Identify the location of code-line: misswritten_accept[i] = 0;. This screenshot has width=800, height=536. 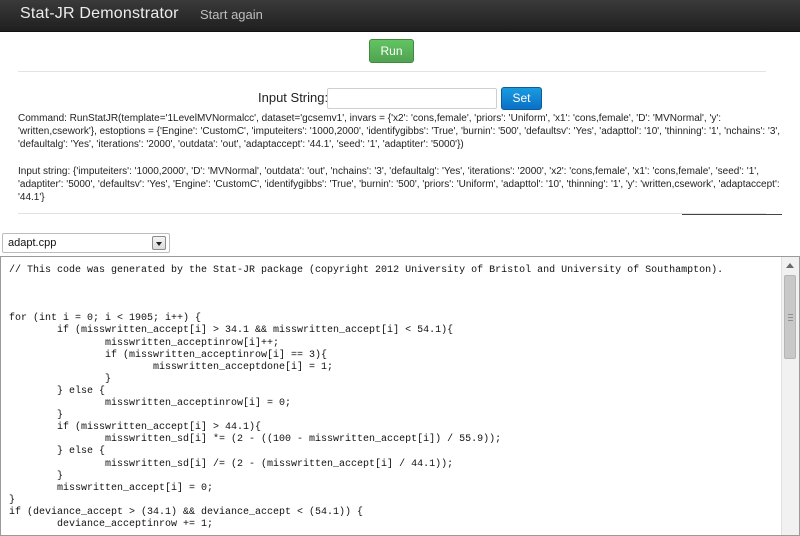
(111, 488).